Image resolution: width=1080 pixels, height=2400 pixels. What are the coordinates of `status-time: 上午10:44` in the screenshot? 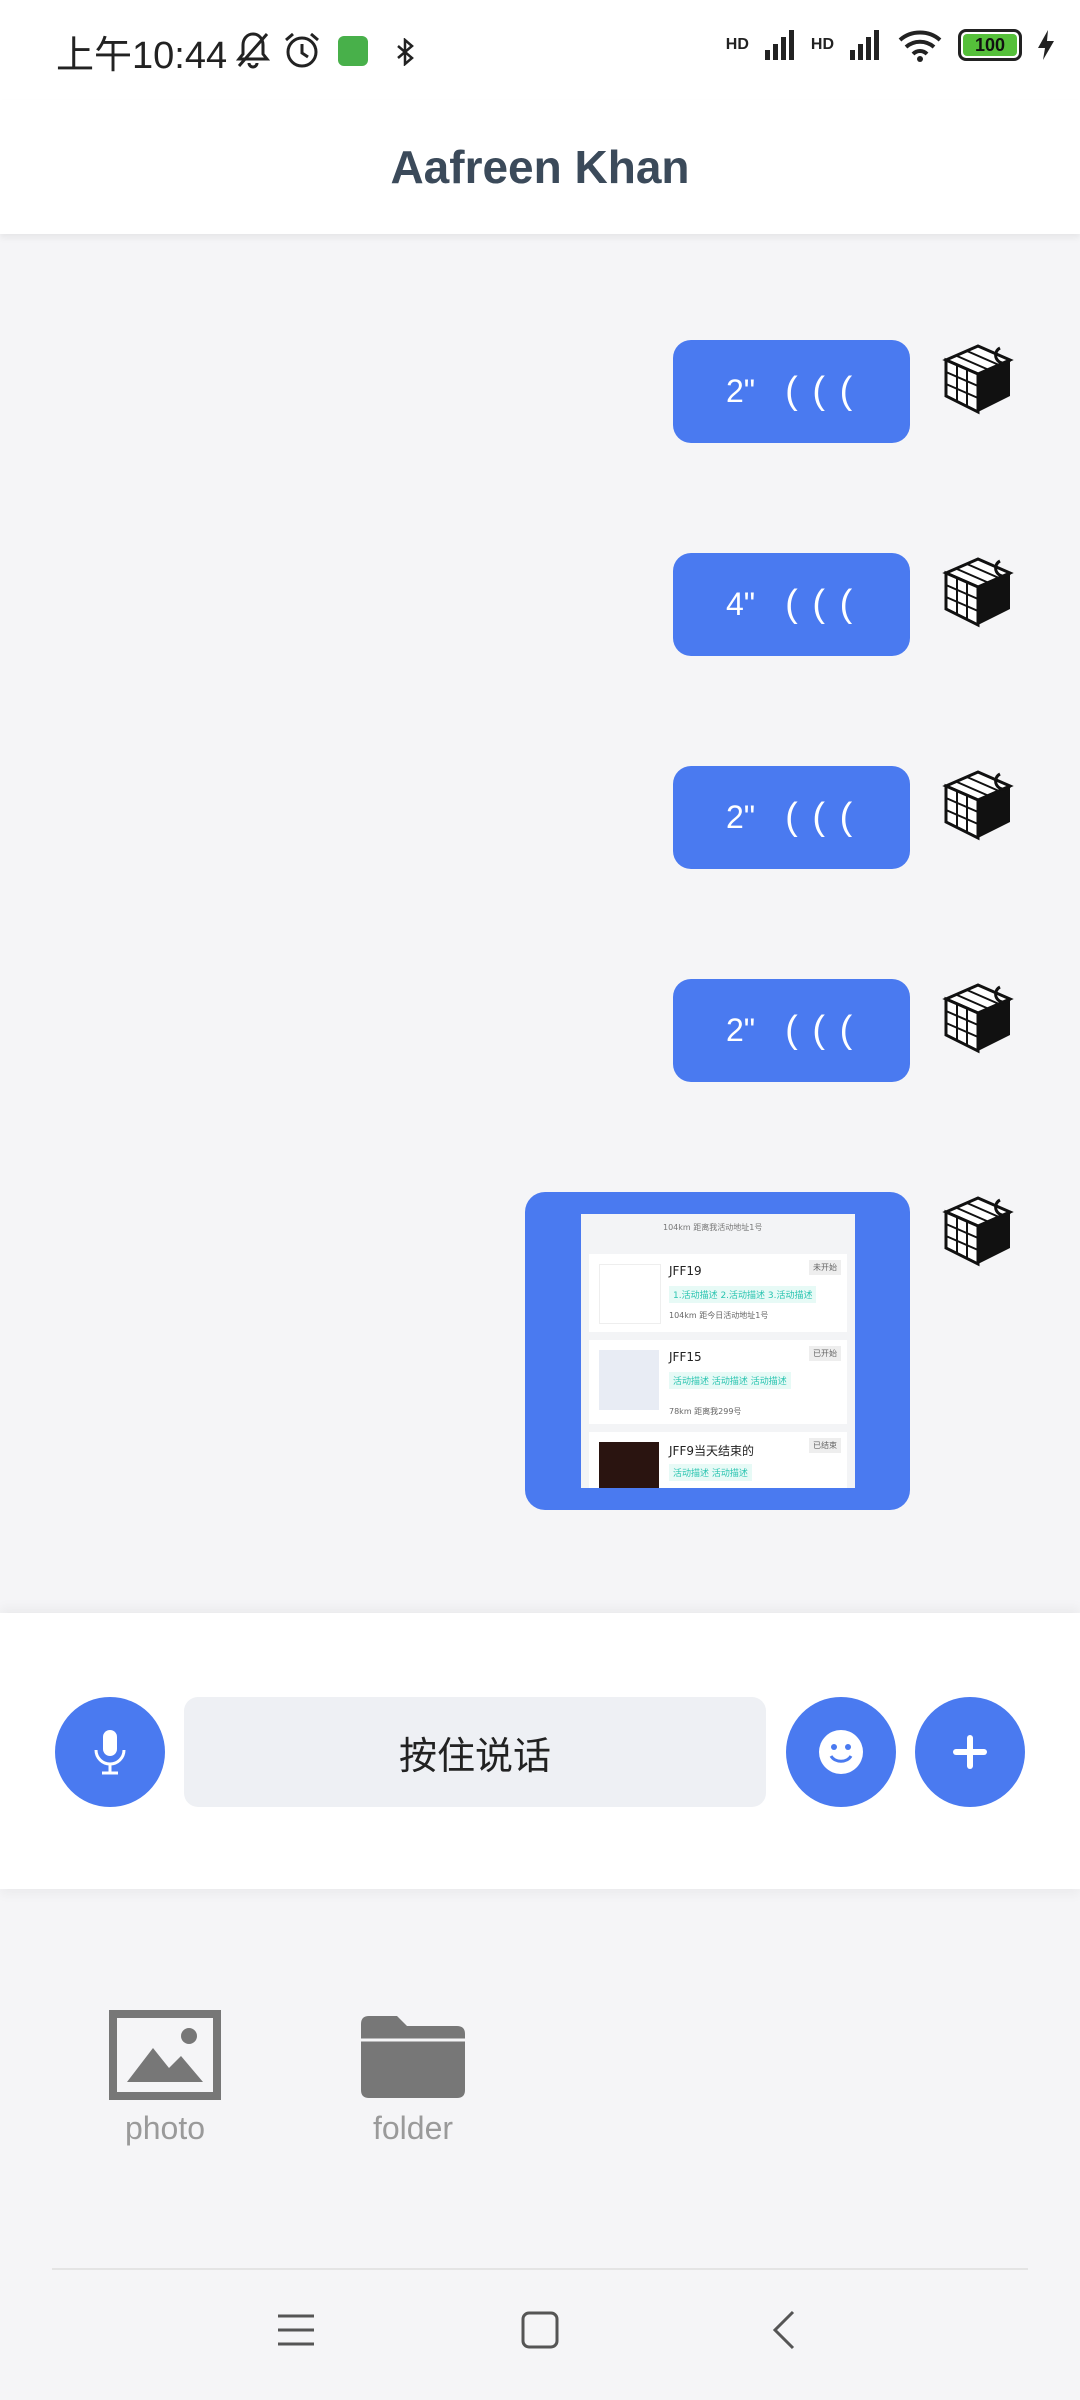 It's located at (142, 56).